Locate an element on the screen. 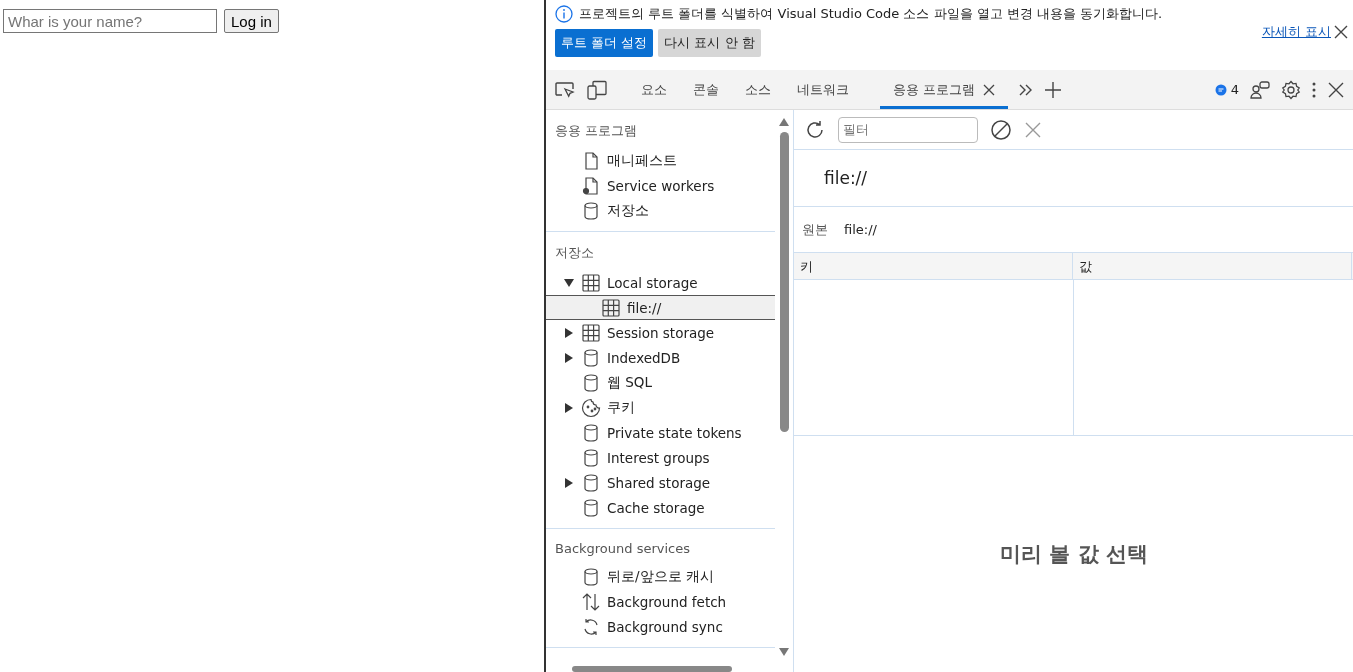  plus-icon is located at coordinates (1053, 89).